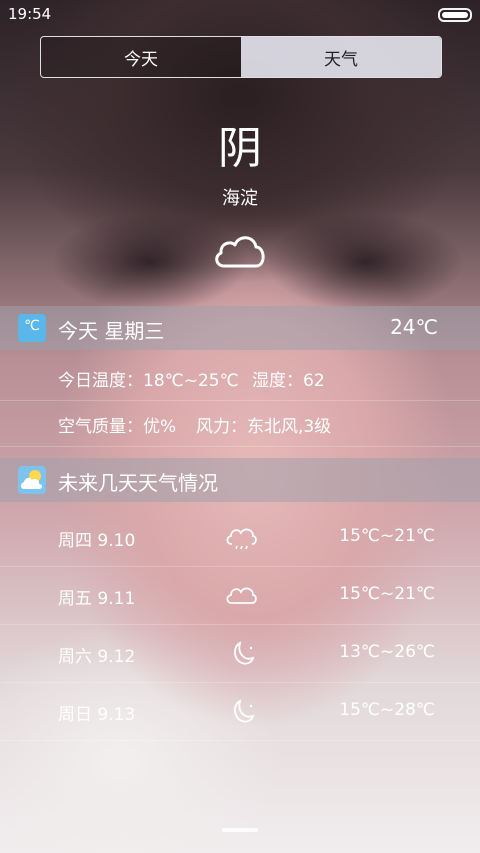 This screenshot has height=853, width=480. Describe the element at coordinates (148, 381) in the screenshot. I see `temp-range: 今日温度：18℃~25℃` at that location.